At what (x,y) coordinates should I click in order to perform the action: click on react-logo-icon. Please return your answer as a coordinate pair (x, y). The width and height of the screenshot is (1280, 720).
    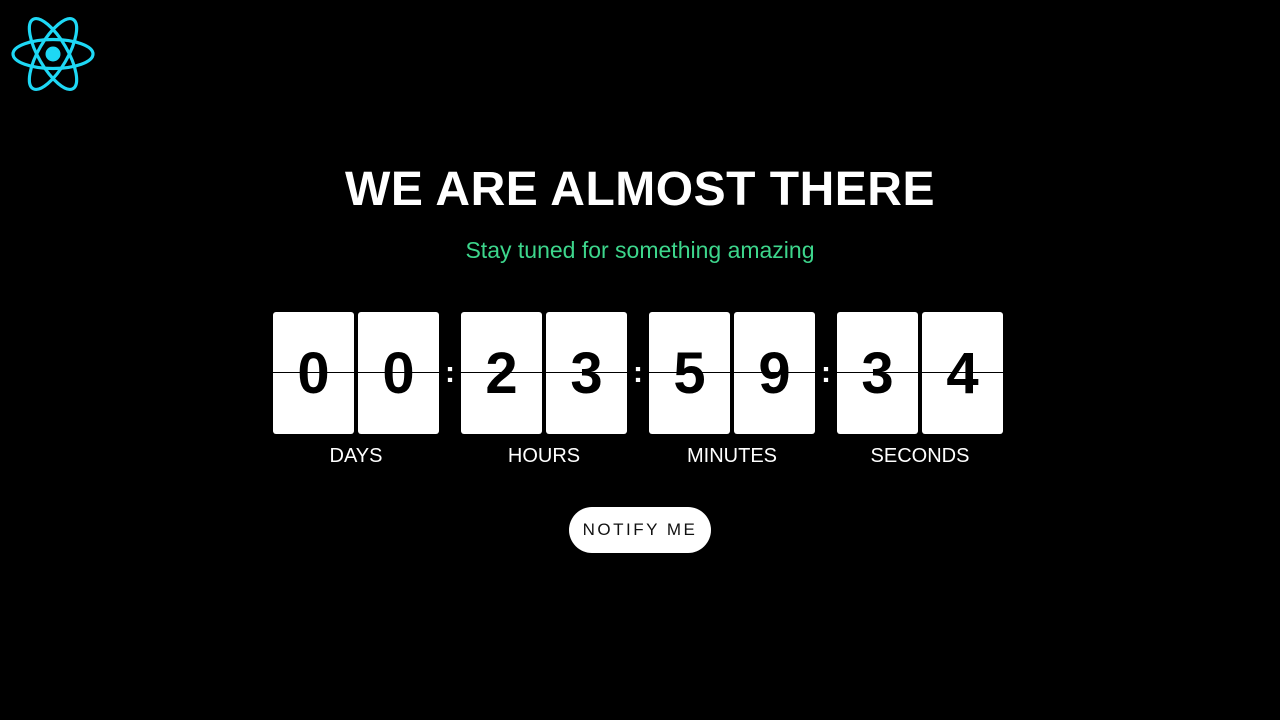
    Looking at the image, I should click on (53, 54).